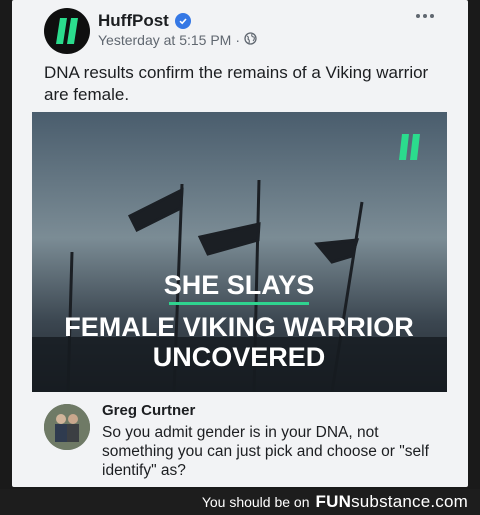 This screenshot has height=515, width=480. What do you see at coordinates (133, 21) in the screenshot?
I see `page-name-label: HuffPost` at bounding box center [133, 21].